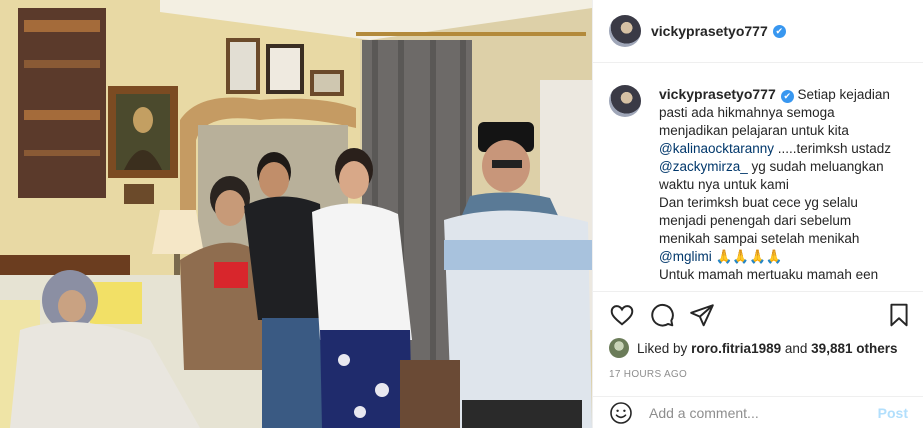  Describe the element at coordinates (893, 413) in the screenshot. I see `post-comment-button: Post` at that location.